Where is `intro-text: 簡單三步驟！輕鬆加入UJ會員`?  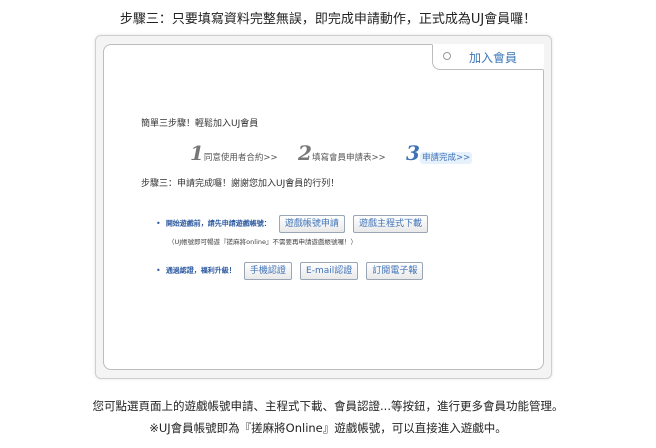 intro-text: 簡單三步驟！輕鬆加入UJ會員 is located at coordinates (200, 124).